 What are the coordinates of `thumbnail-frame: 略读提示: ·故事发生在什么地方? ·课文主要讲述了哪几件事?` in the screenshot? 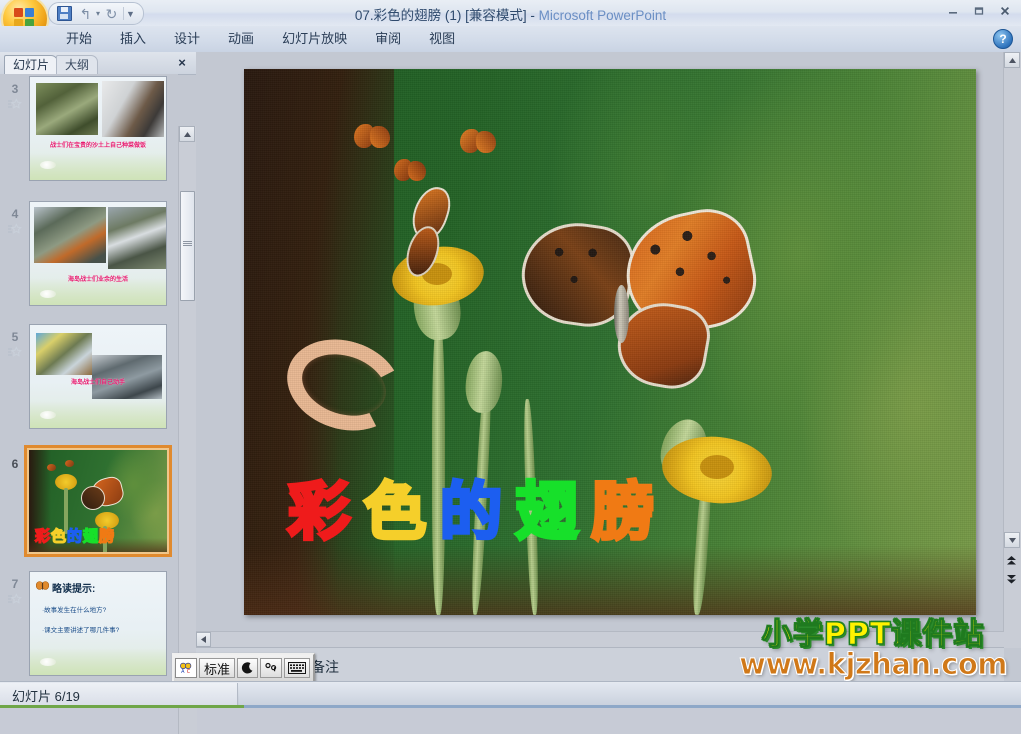 It's located at (98, 623).